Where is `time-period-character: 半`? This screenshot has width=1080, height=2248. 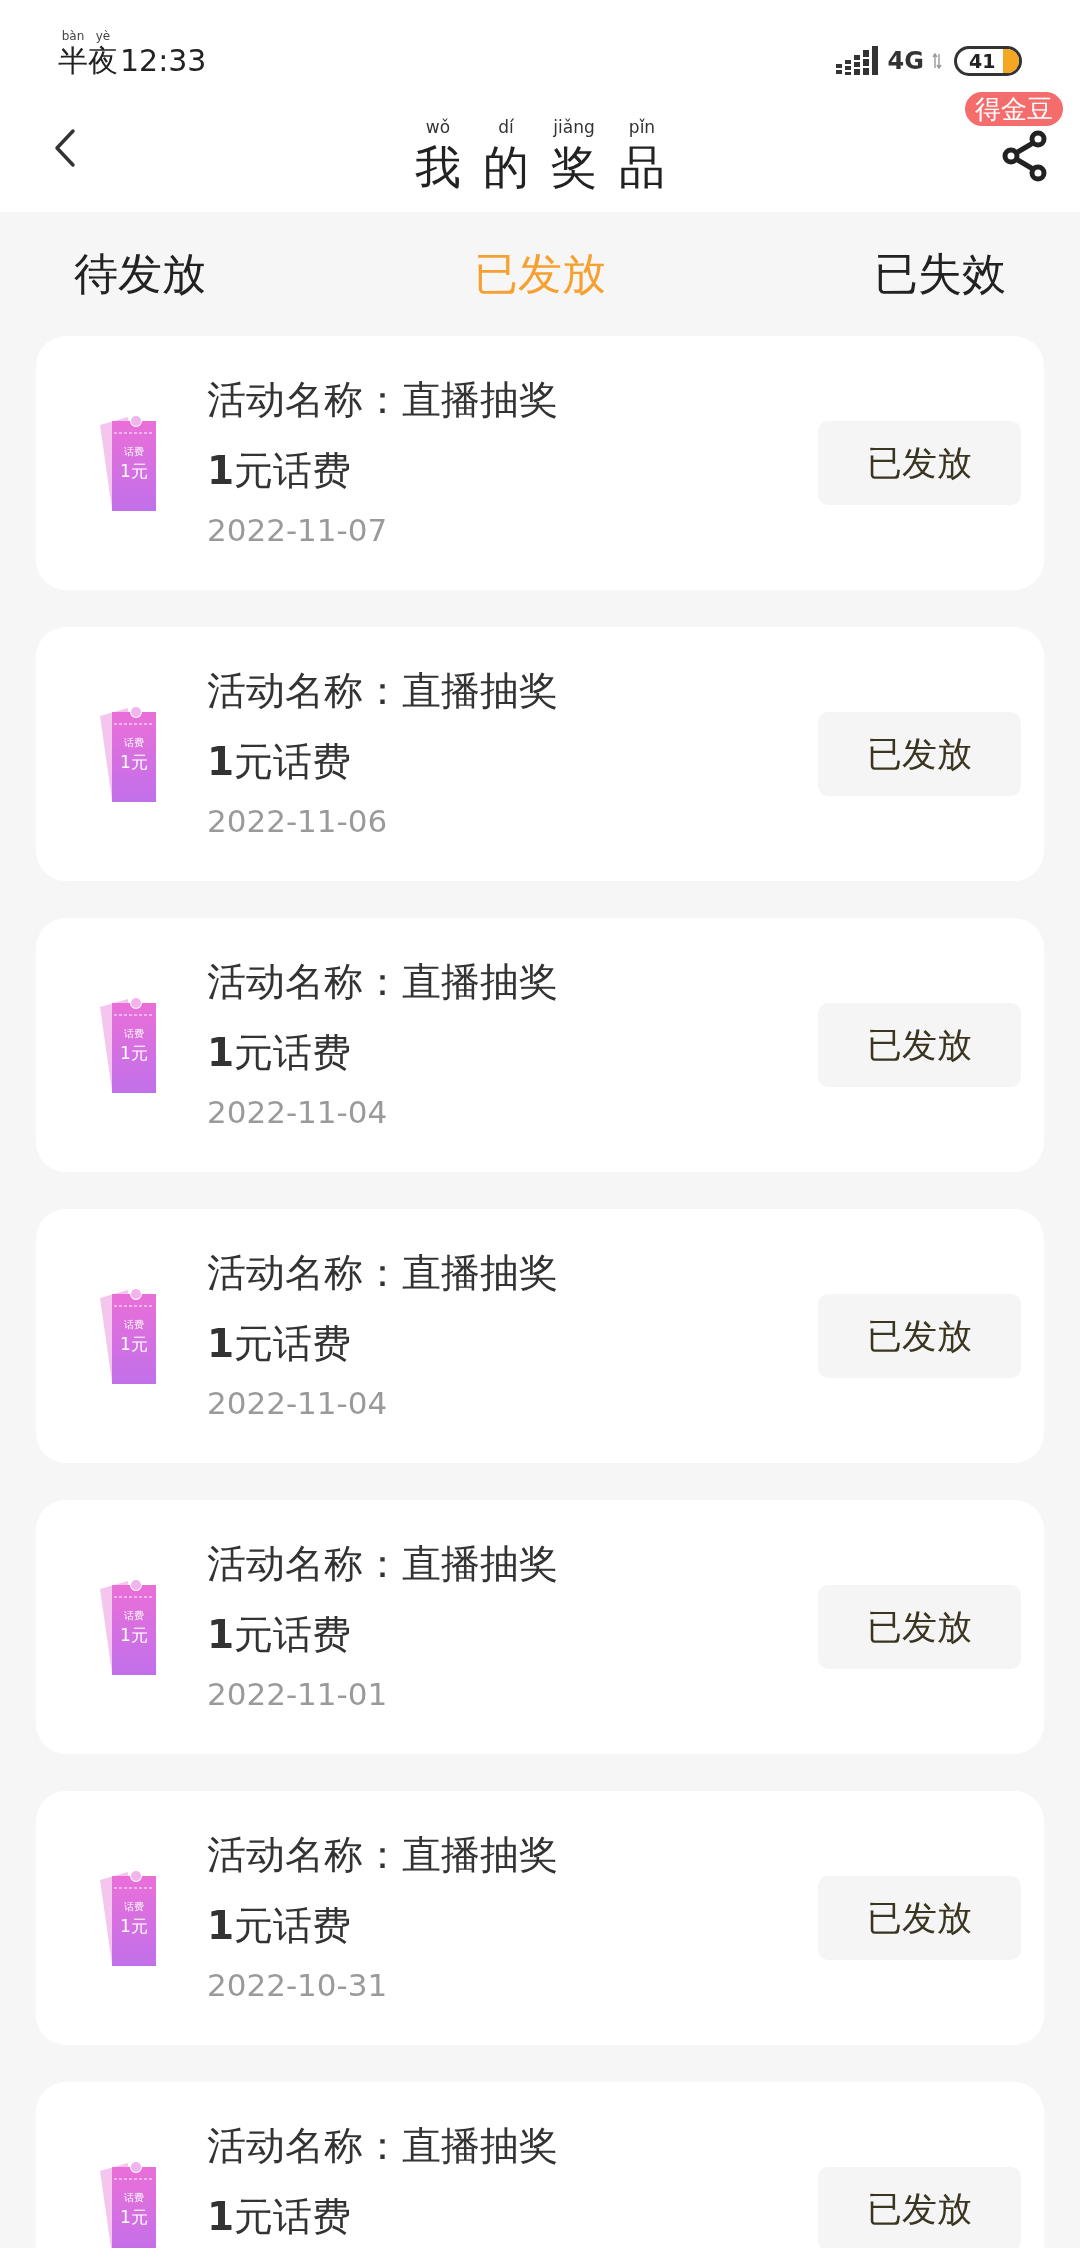 time-period-character: 半 is located at coordinates (73, 61).